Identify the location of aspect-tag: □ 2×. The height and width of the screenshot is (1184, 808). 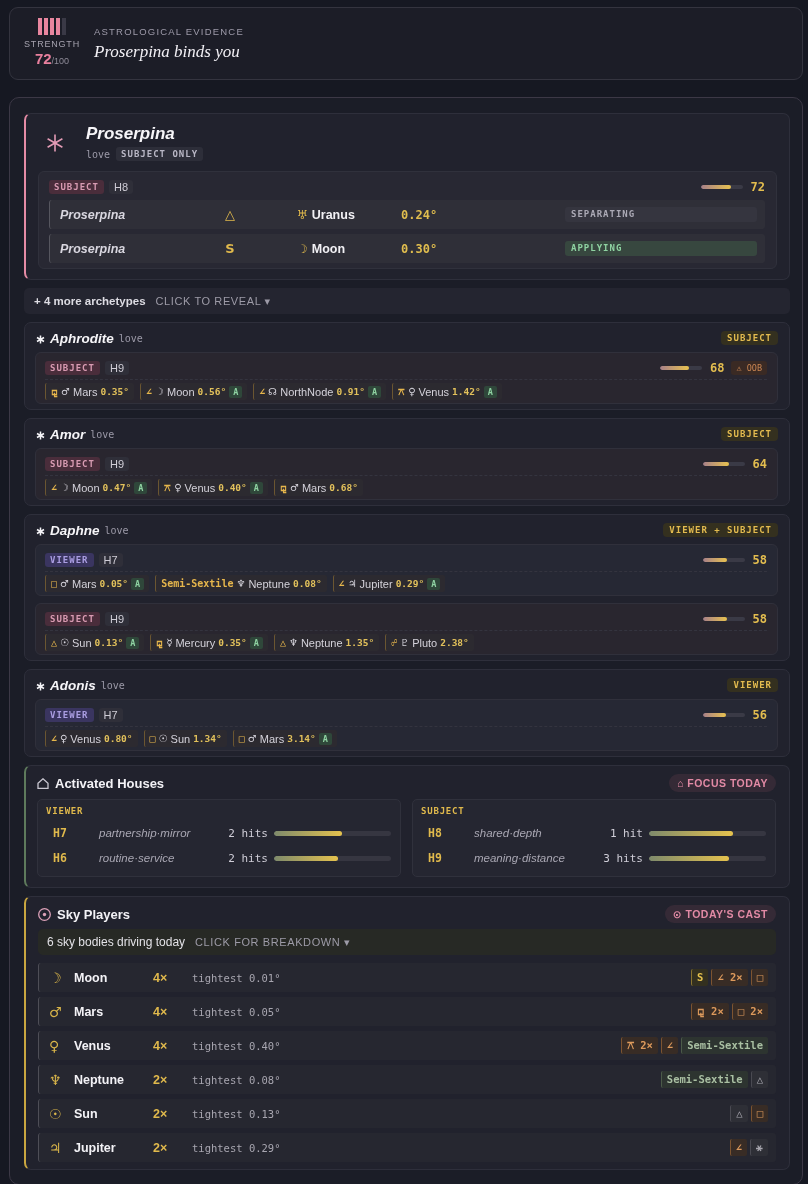
(749, 1011).